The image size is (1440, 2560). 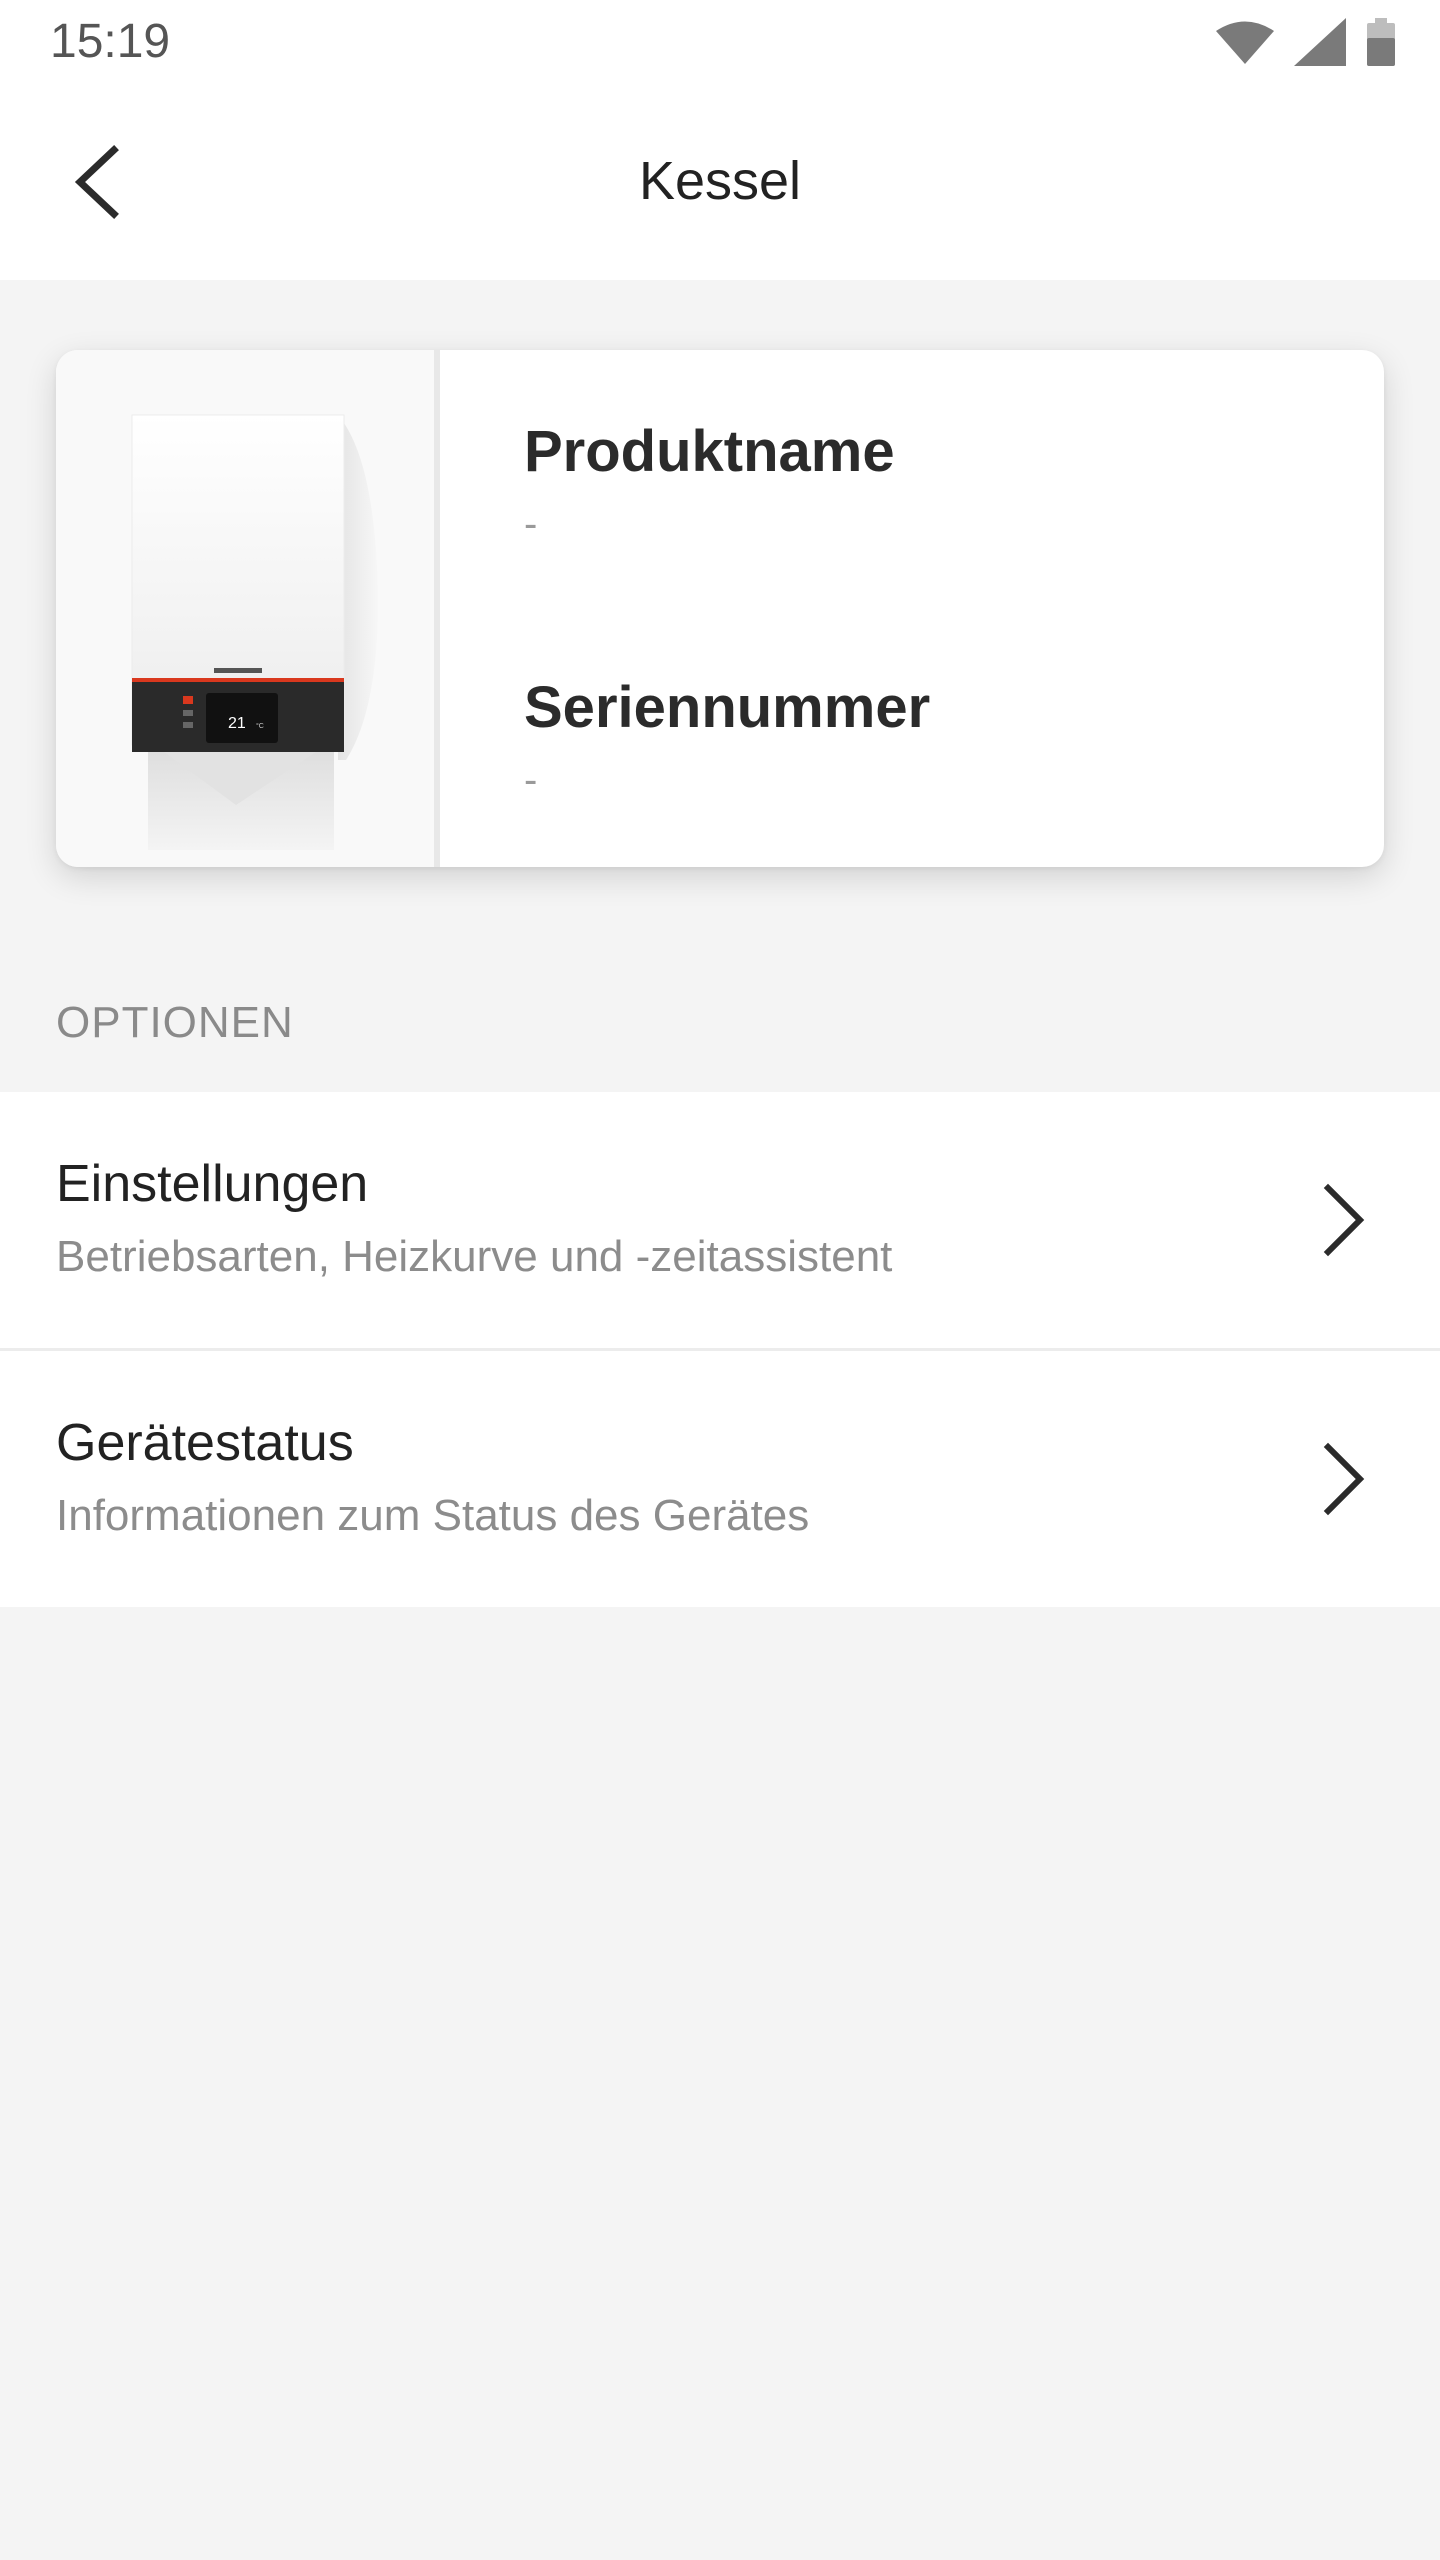 What do you see at coordinates (1381, 42) in the screenshot?
I see `battery-icon` at bounding box center [1381, 42].